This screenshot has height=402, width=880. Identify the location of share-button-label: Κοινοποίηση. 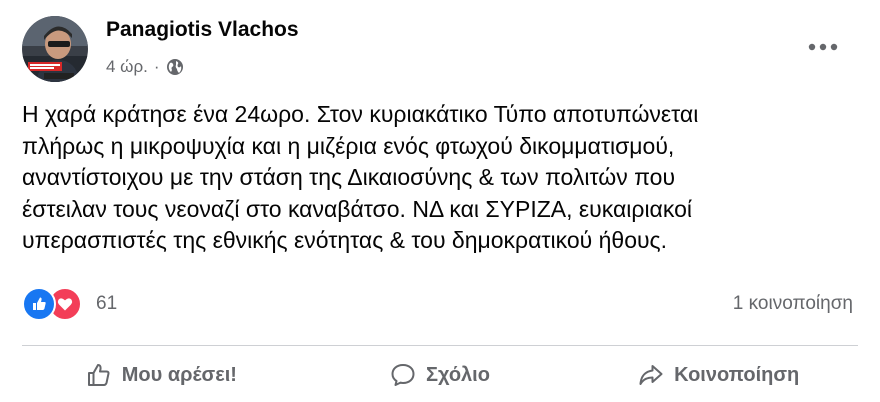
(737, 374).